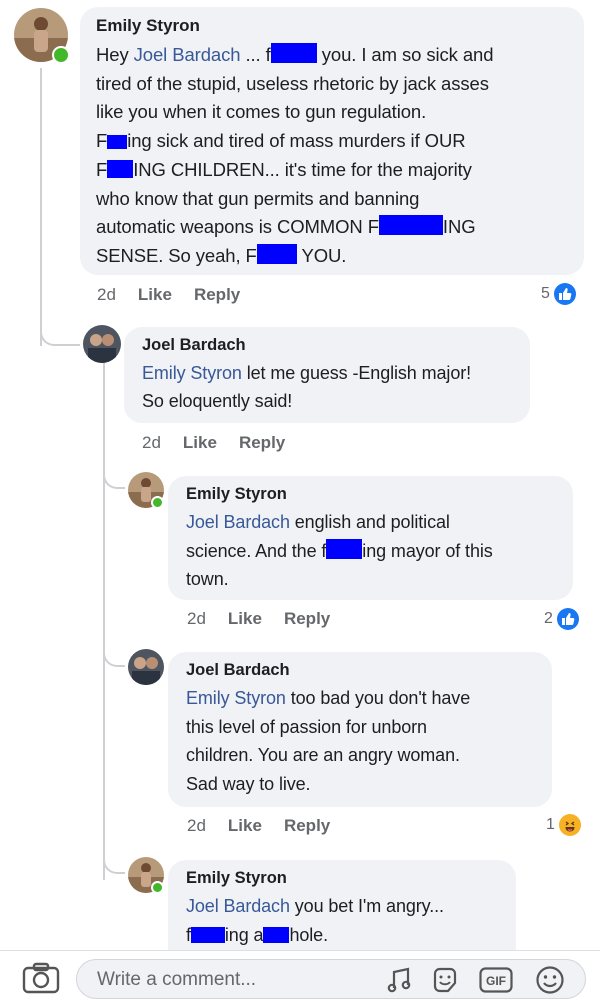  What do you see at coordinates (548, 618) in the screenshot?
I see `reaction-count: 2` at bounding box center [548, 618].